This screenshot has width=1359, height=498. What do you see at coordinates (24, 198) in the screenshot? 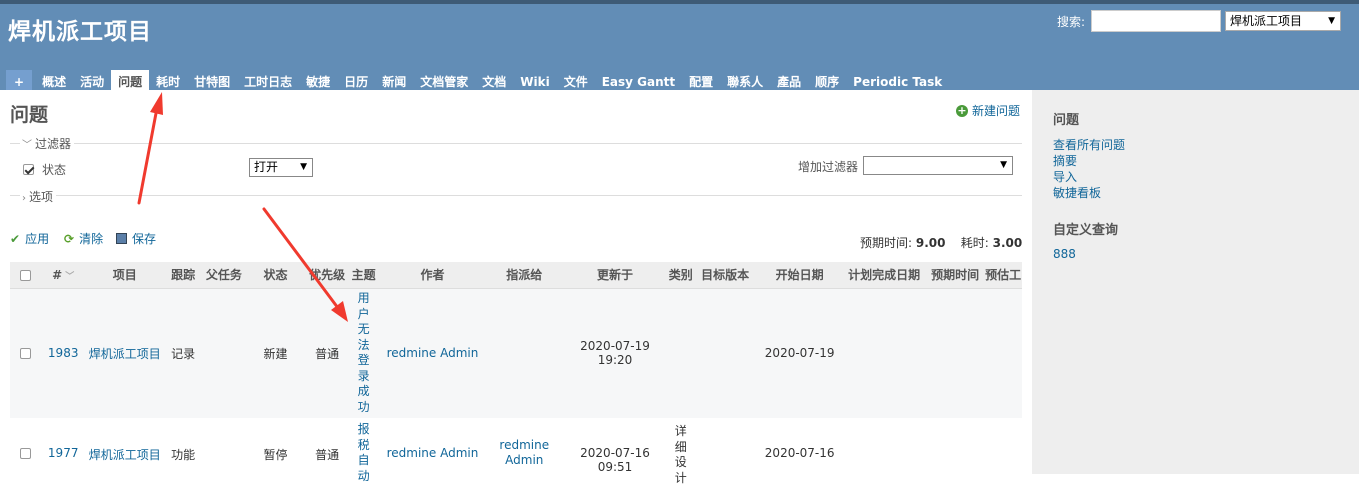
I see `chevron-right-icon: ›` at bounding box center [24, 198].